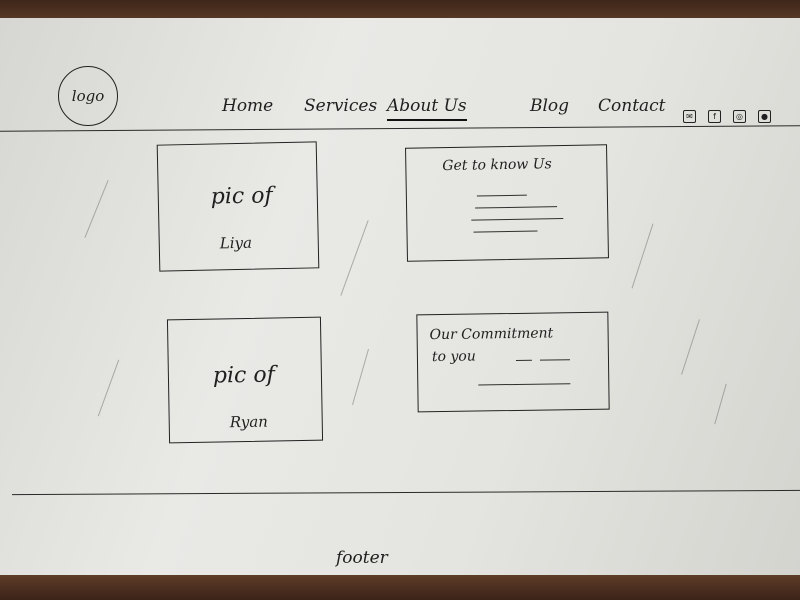  I want to click on instagram-icon: ●, so click(764, 116).